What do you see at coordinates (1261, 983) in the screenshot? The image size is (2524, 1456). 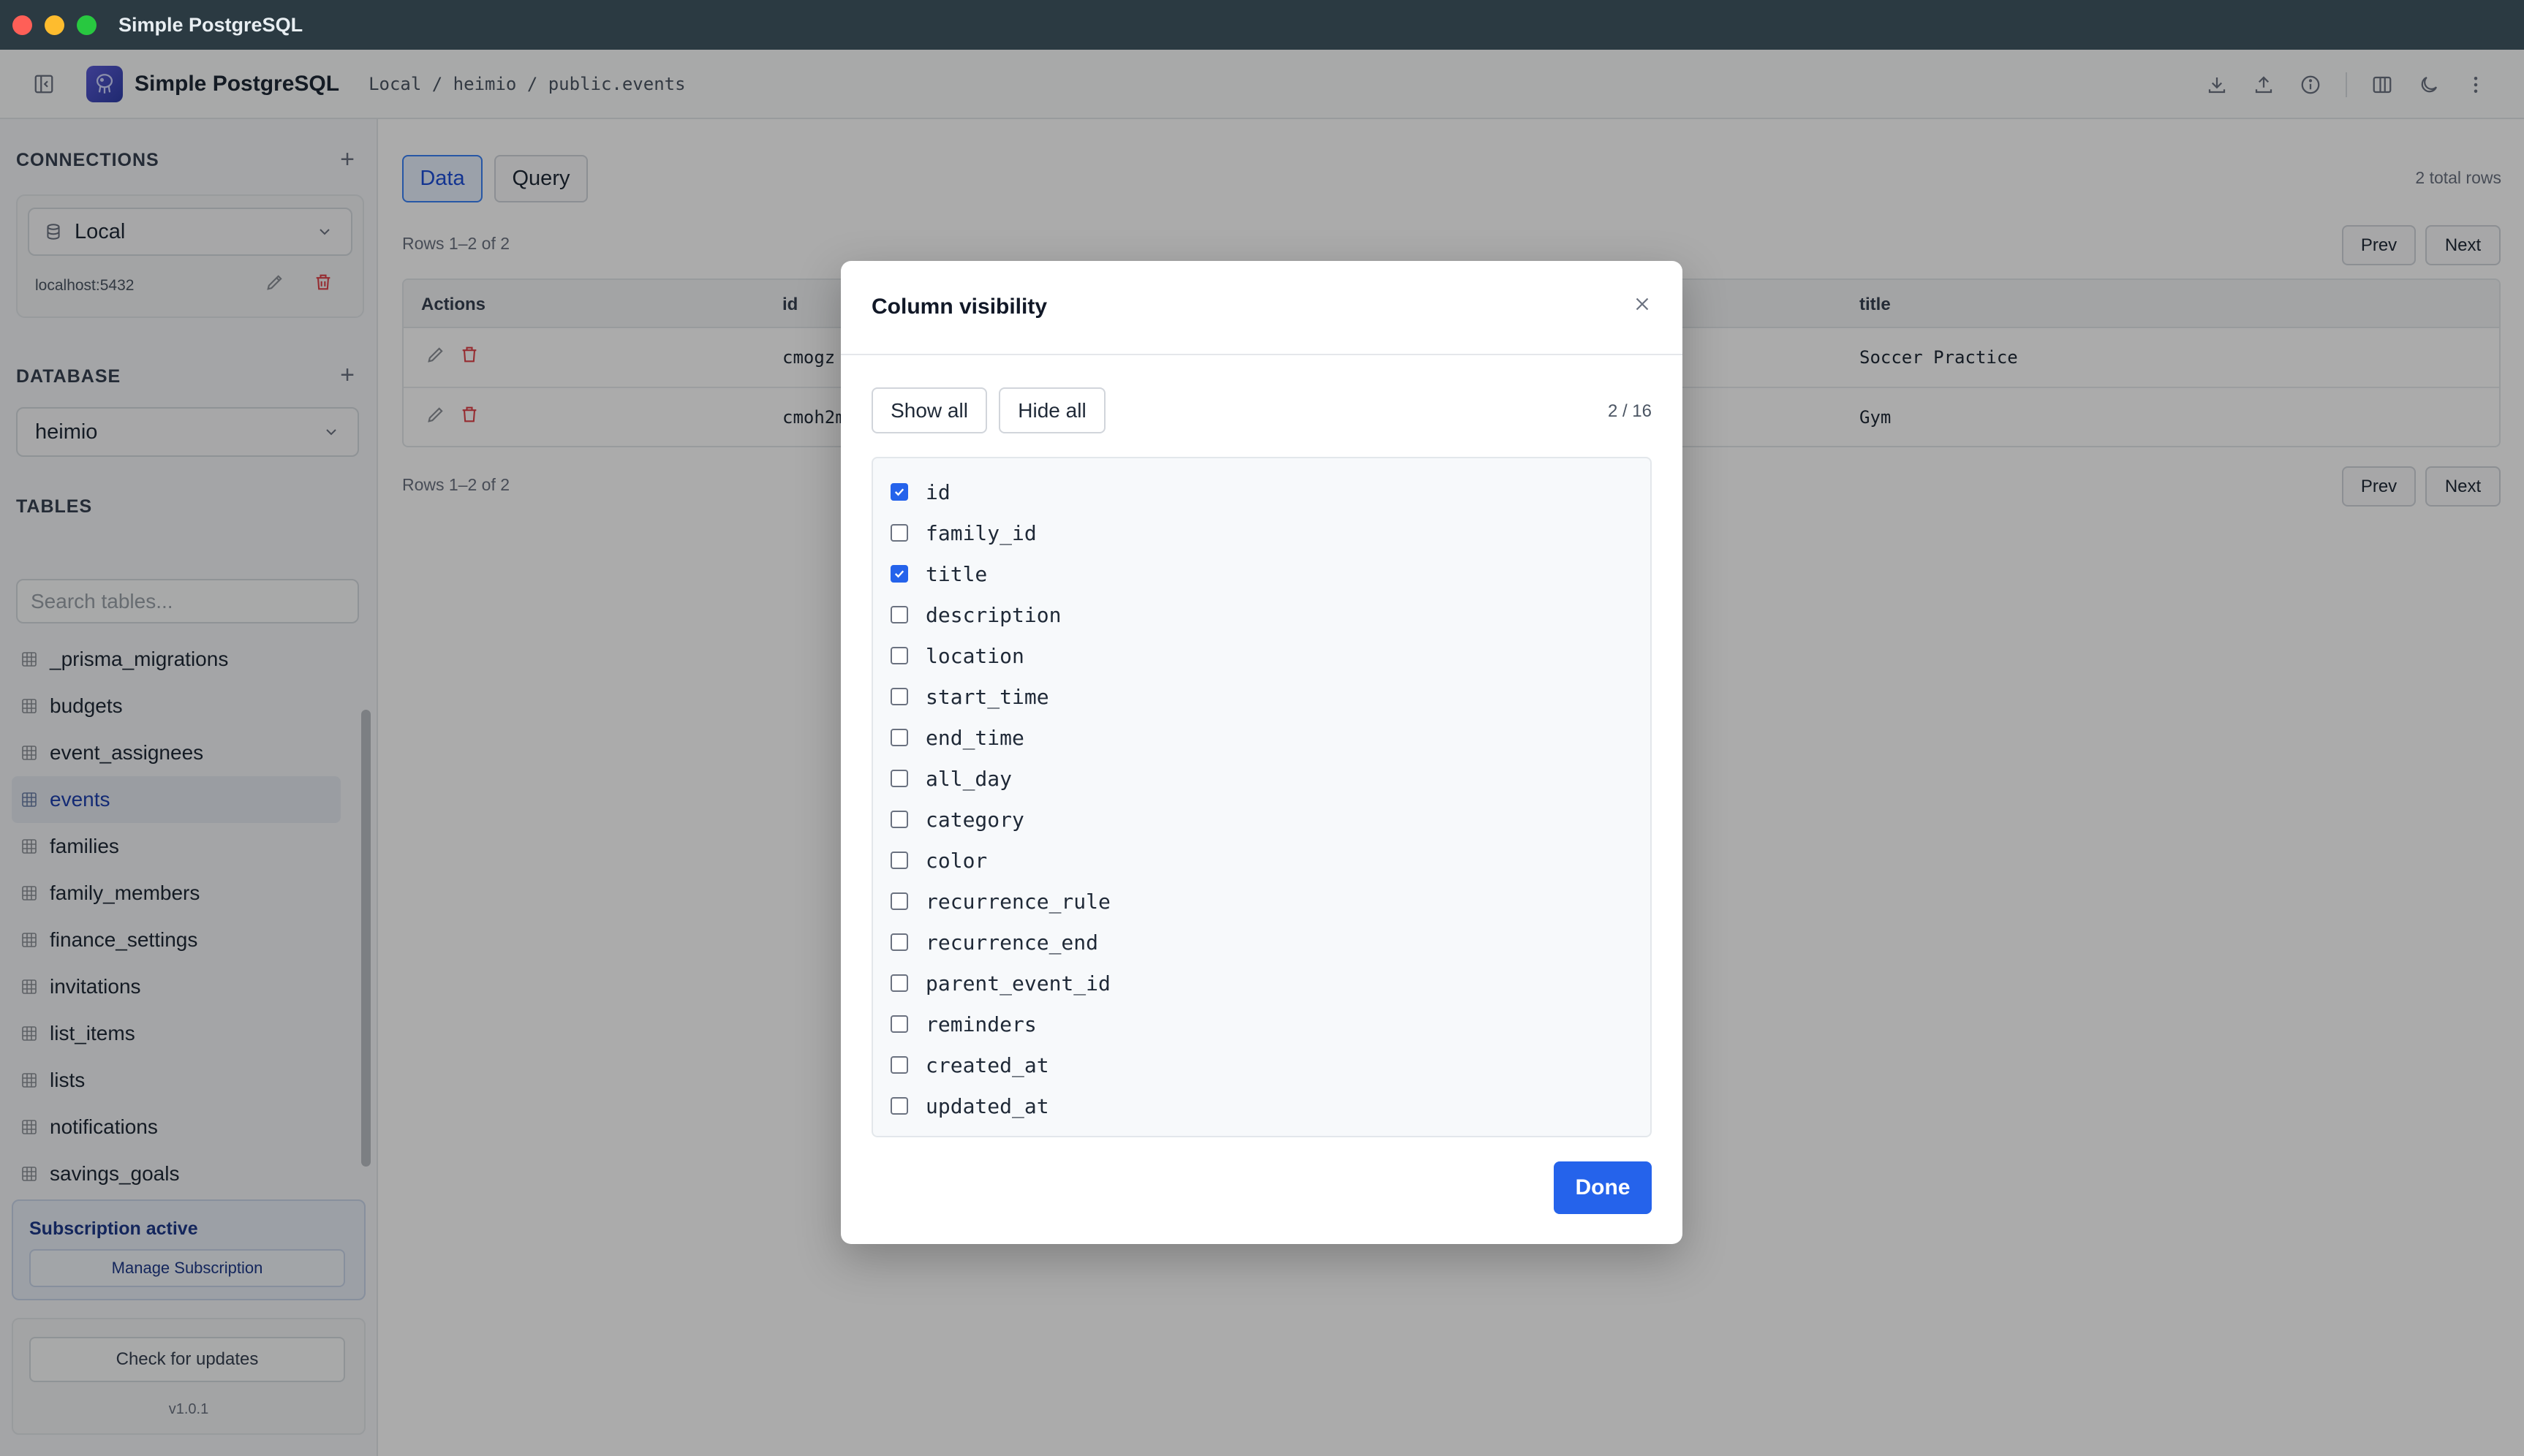 I see `column-toggle-item: parent_event_id` at bounding box center [1261, 983].